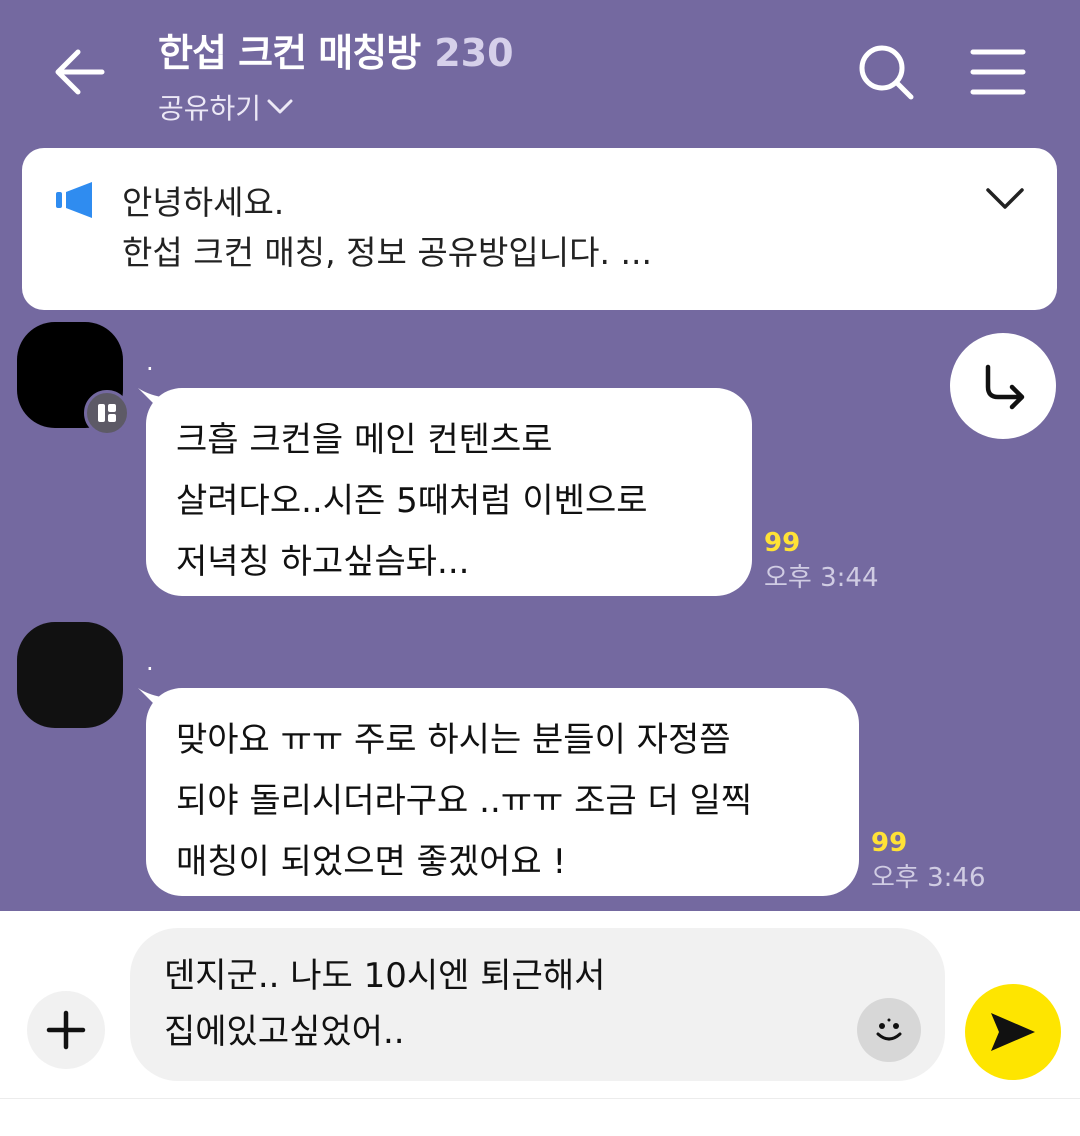  Describe the element at coordinates (540, 70) in the screenshot. I see `chat-header: 한섭 크컨 매칭방 230 공유하기` at that location.